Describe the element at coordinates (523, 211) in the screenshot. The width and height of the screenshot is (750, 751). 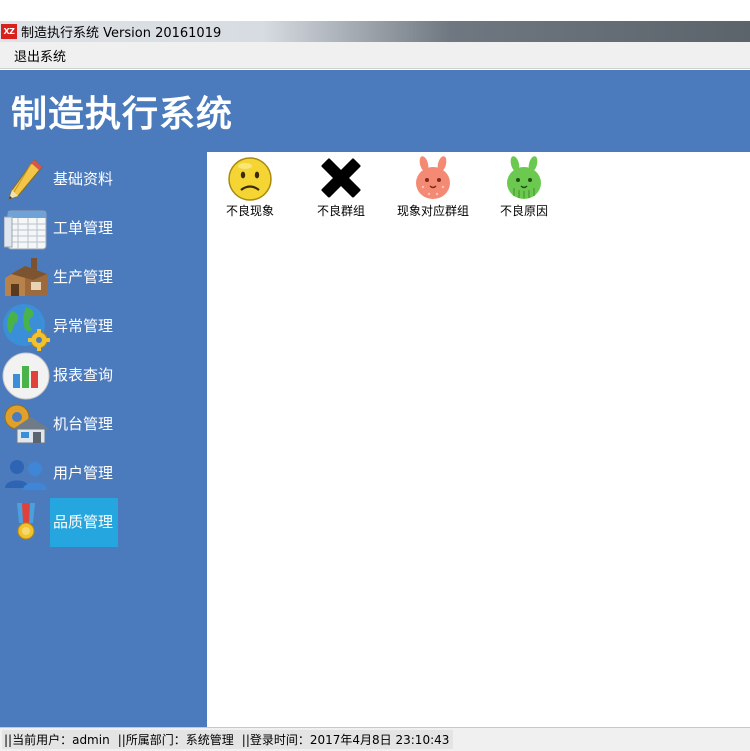
I see `tile-label: 不良原因` at that location.